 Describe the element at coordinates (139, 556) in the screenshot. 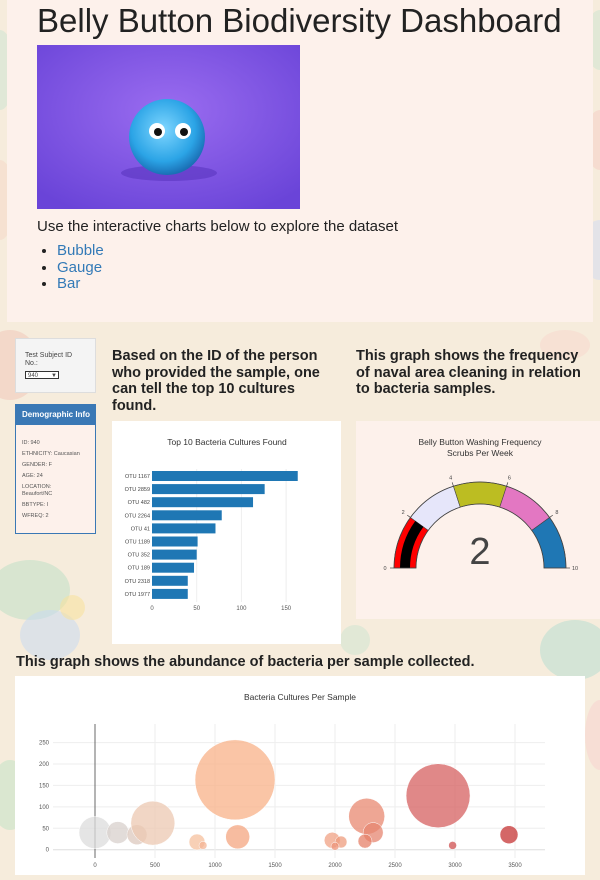

I see `bar-y-tick-label: OTU 352` at that location.